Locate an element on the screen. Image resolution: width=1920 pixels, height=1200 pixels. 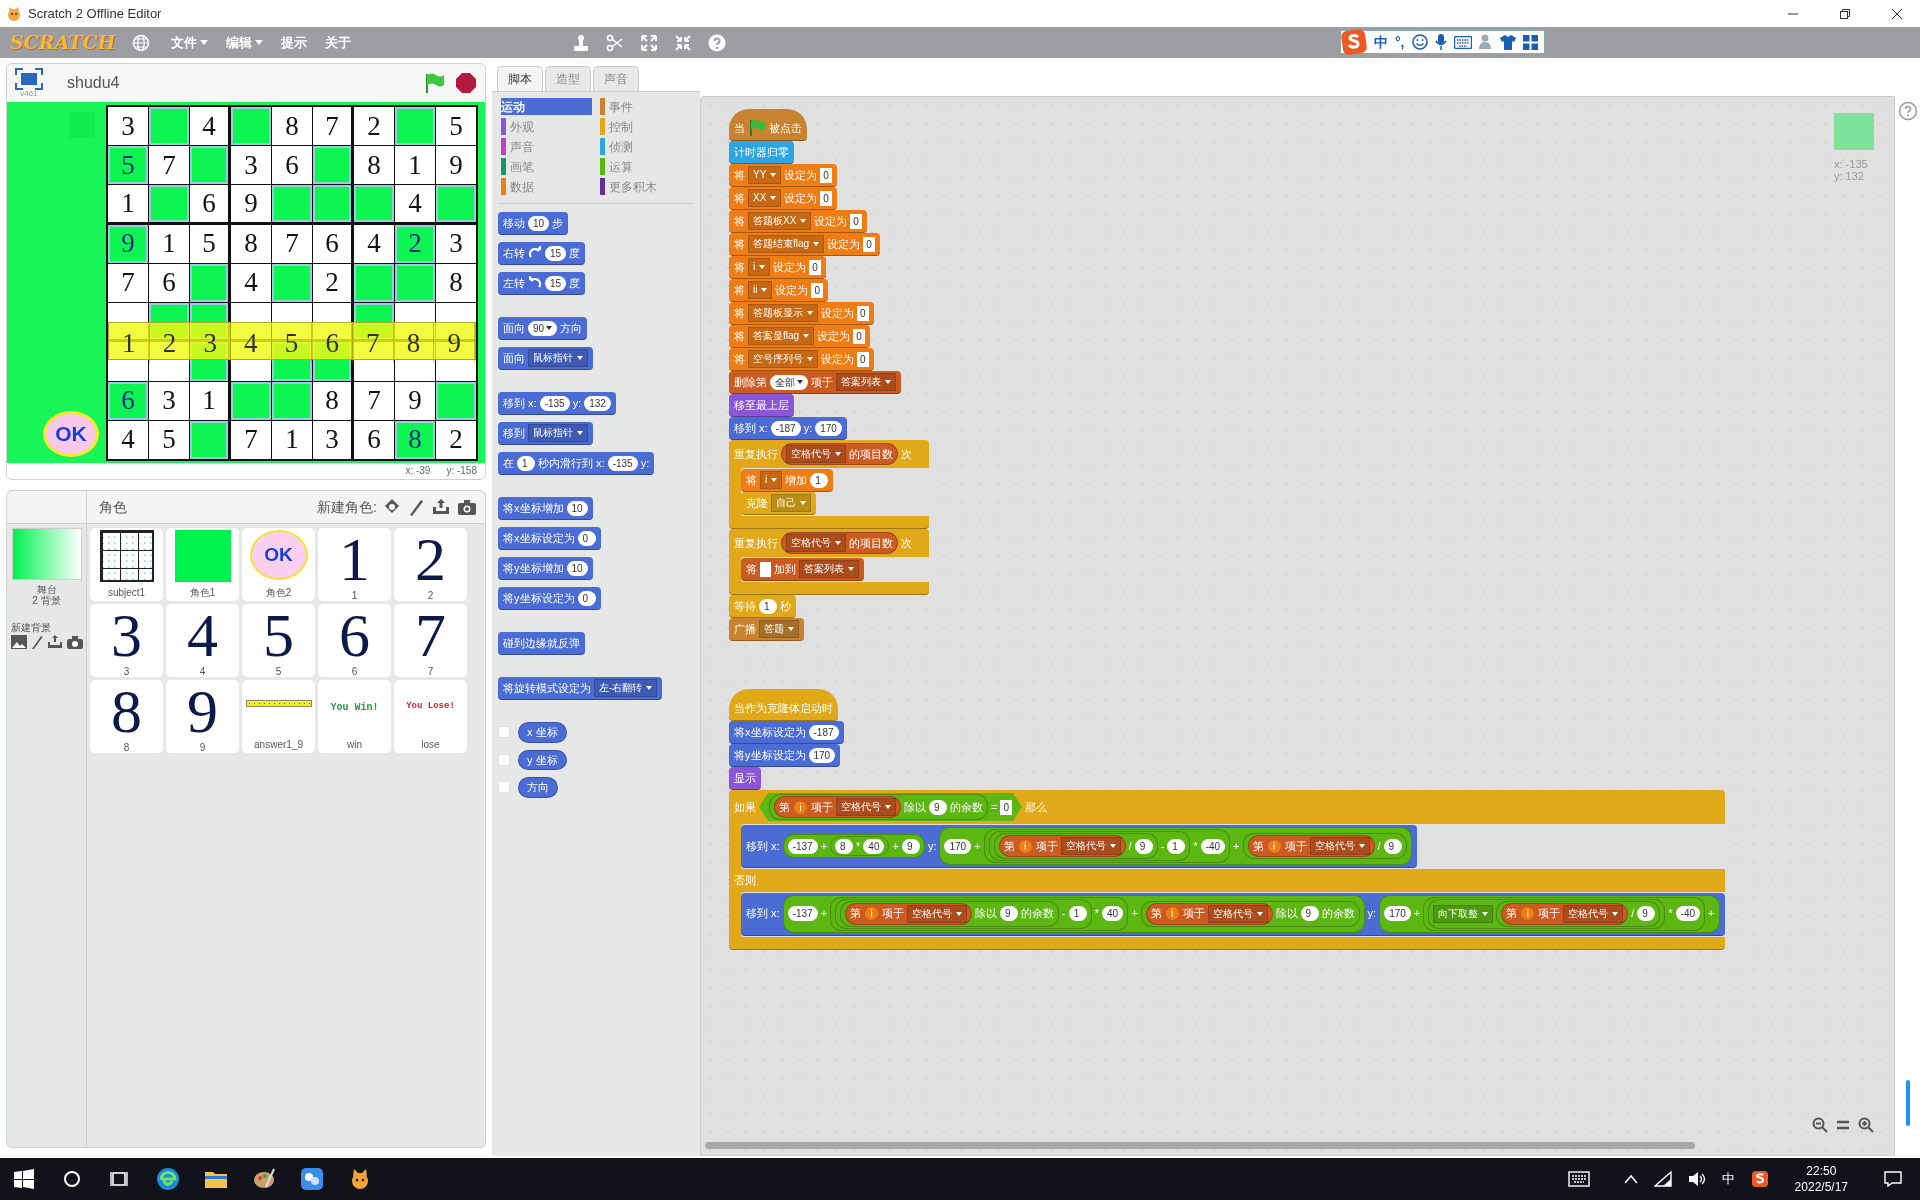
backdrop-thumbnail is located at coordinates (46, 554).